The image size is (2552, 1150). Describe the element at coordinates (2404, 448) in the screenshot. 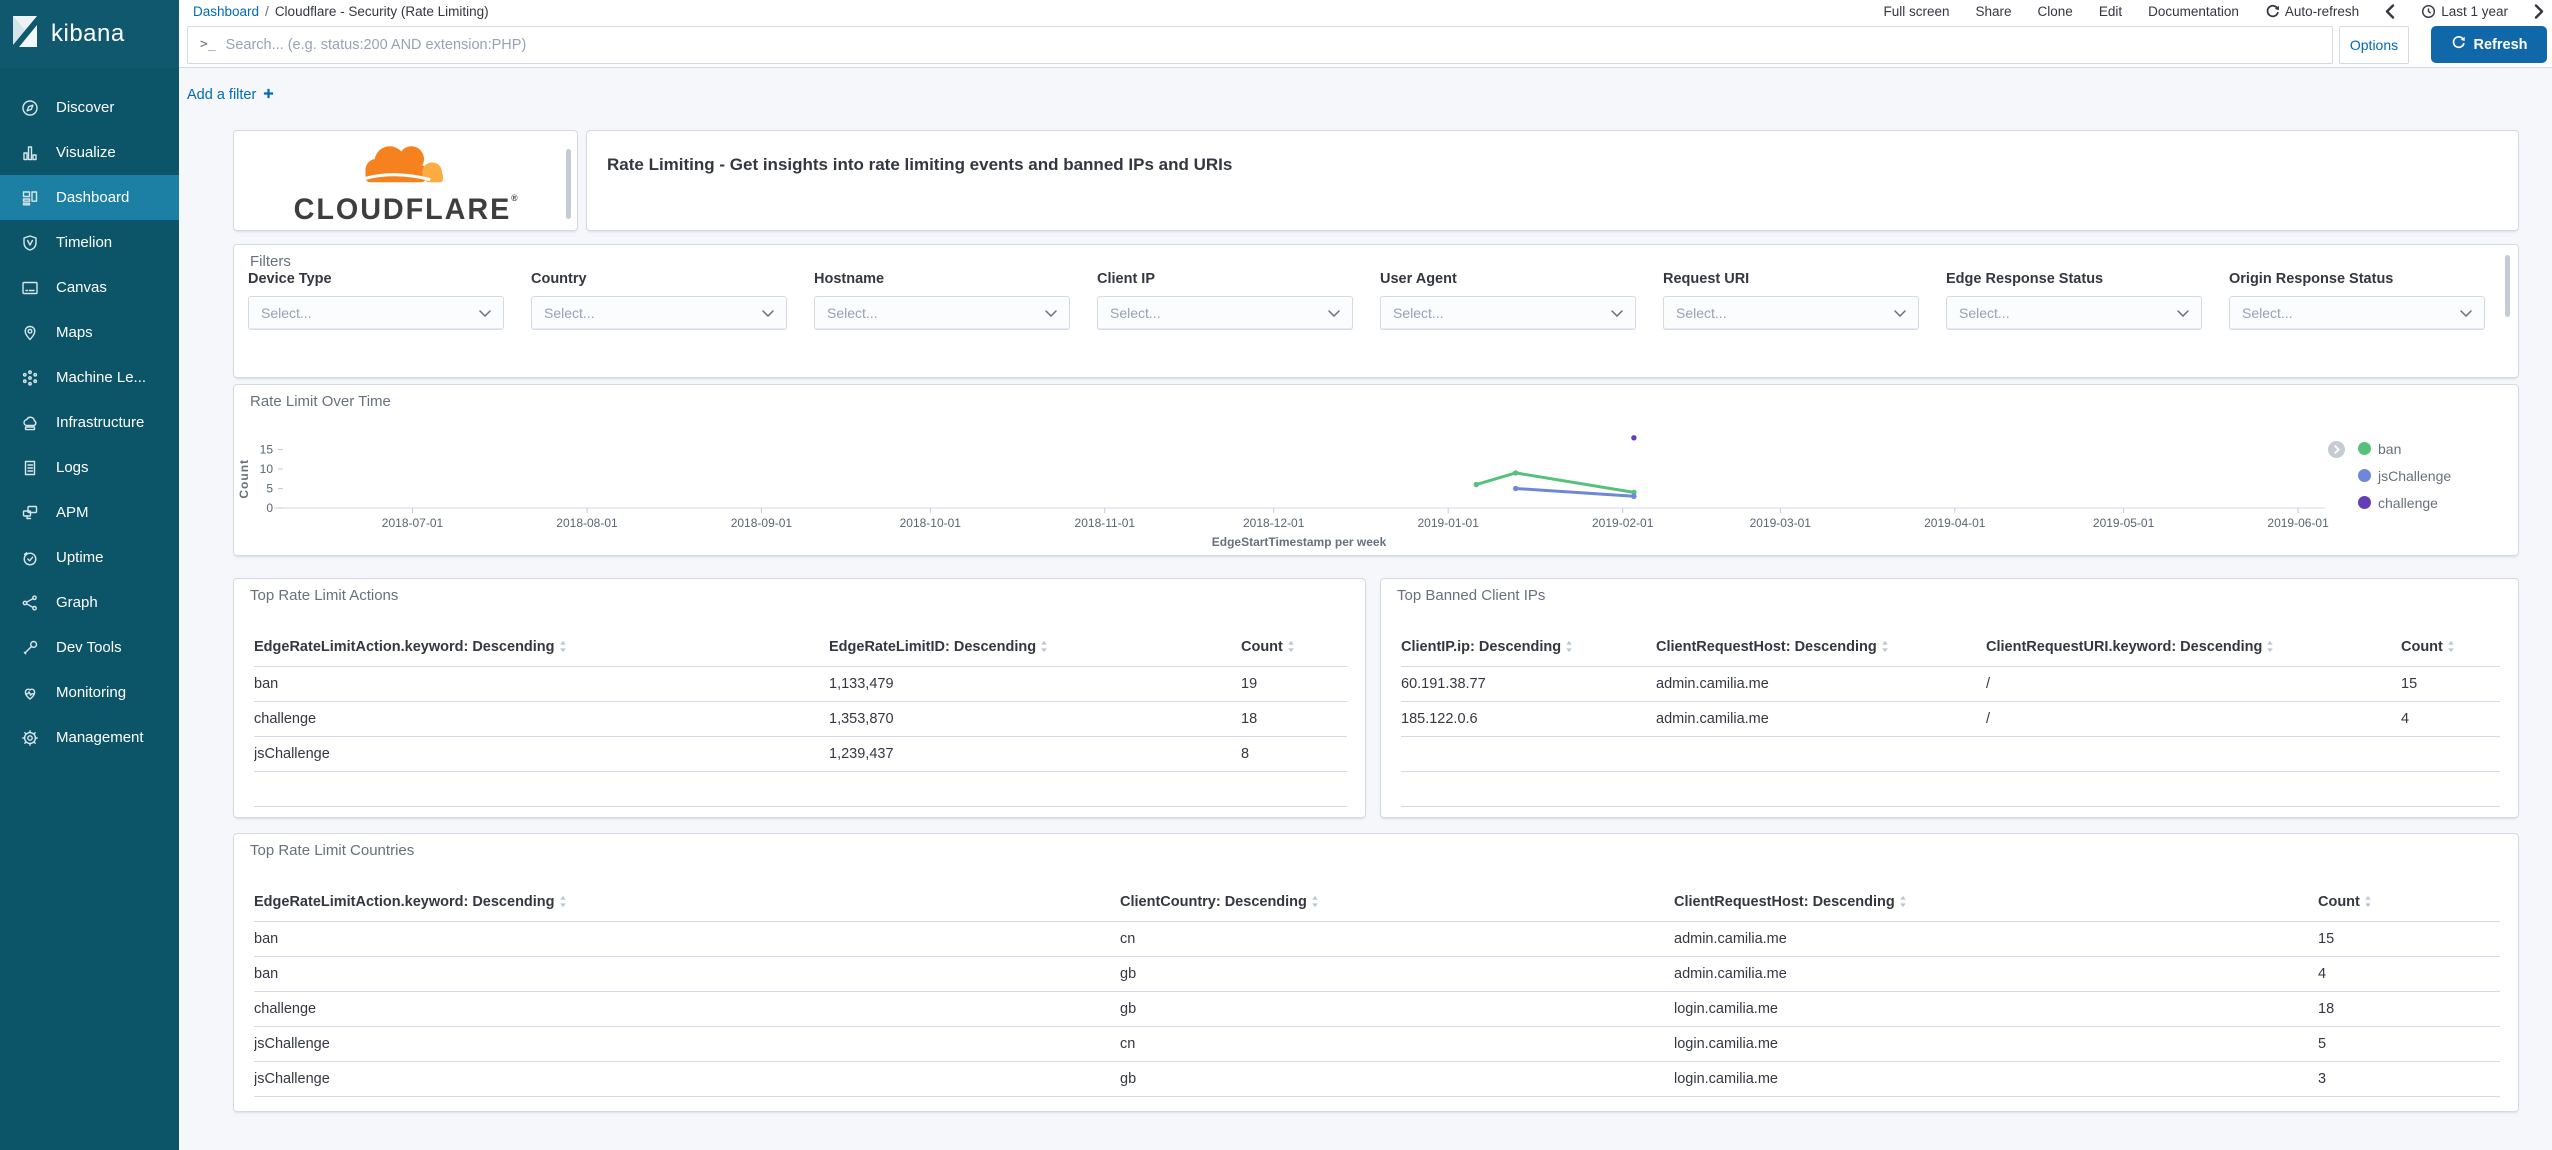

I see `legend-item-ban: ban` at that location.